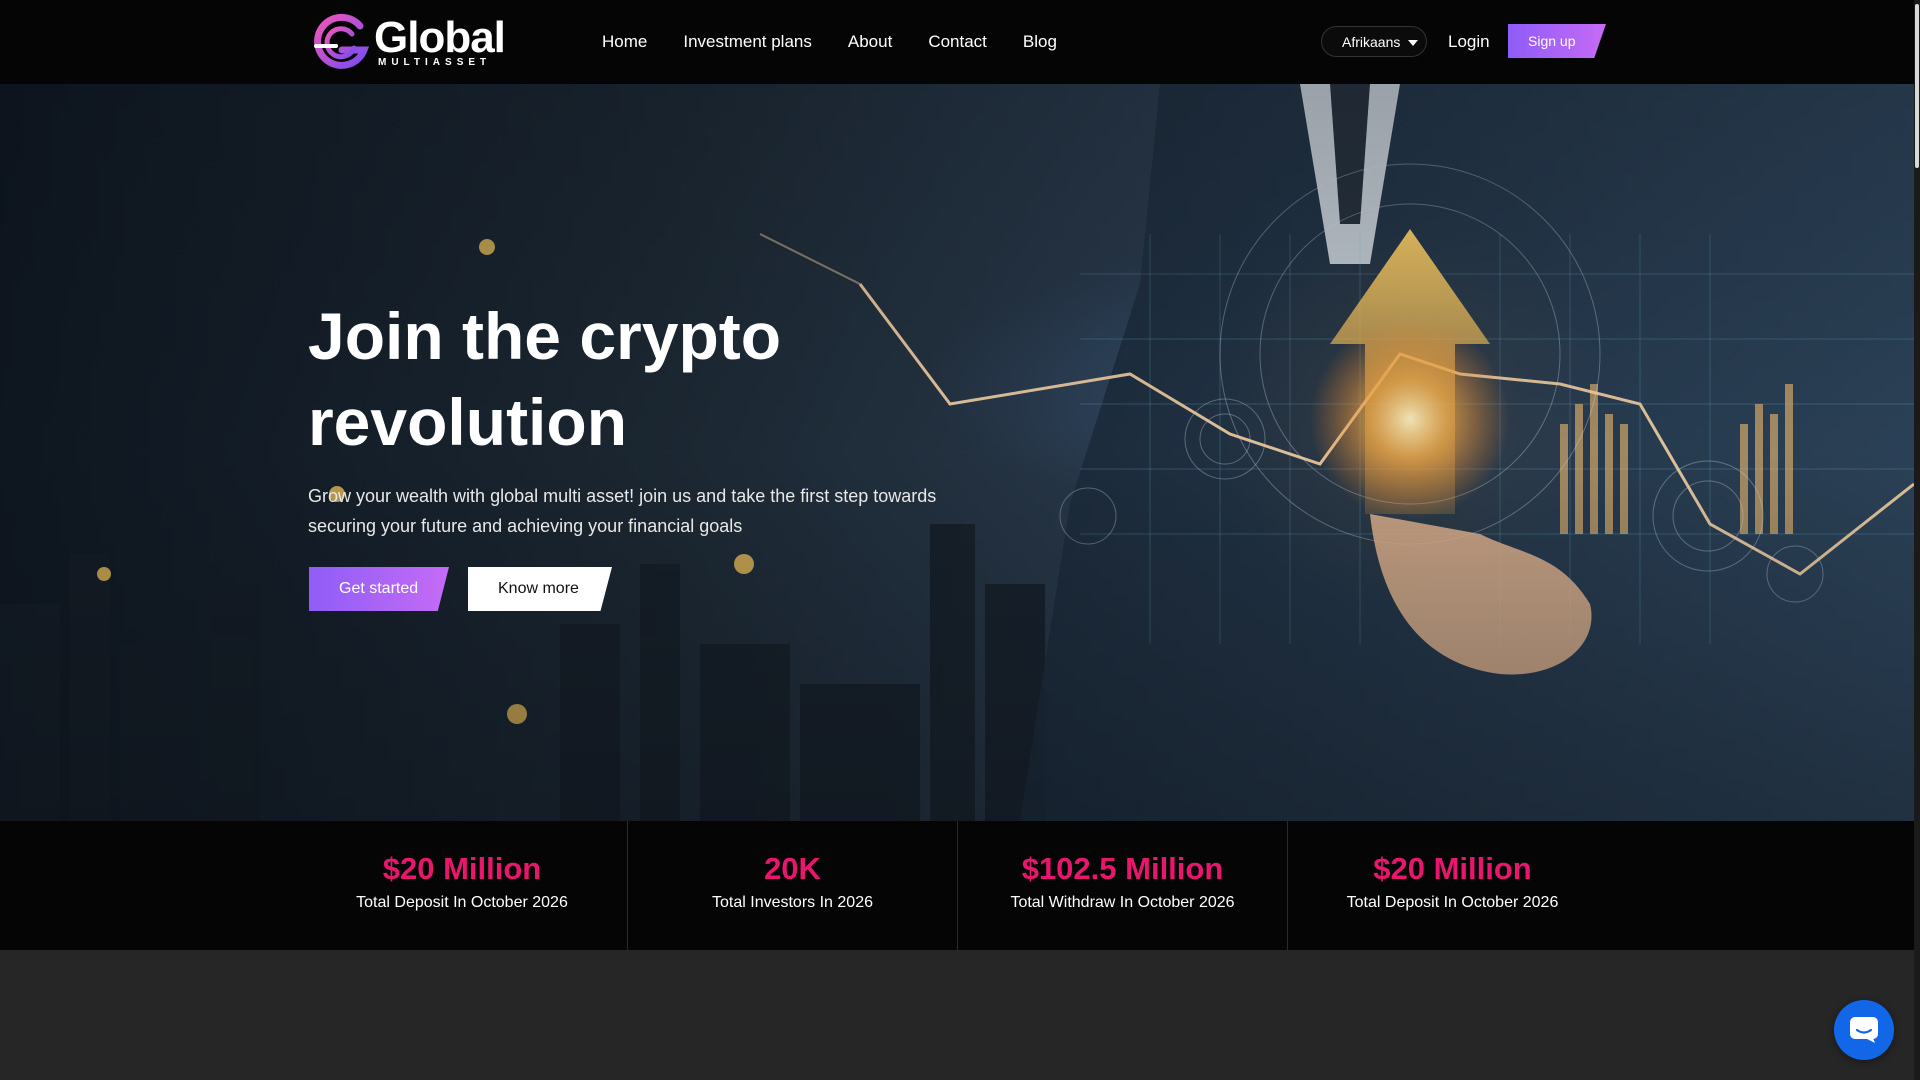 The height and width of the screenshot is (1080, 1920). Describe the element at coordinates (624, 42) in the screenshot. I see `nav-home: Home` at that location.